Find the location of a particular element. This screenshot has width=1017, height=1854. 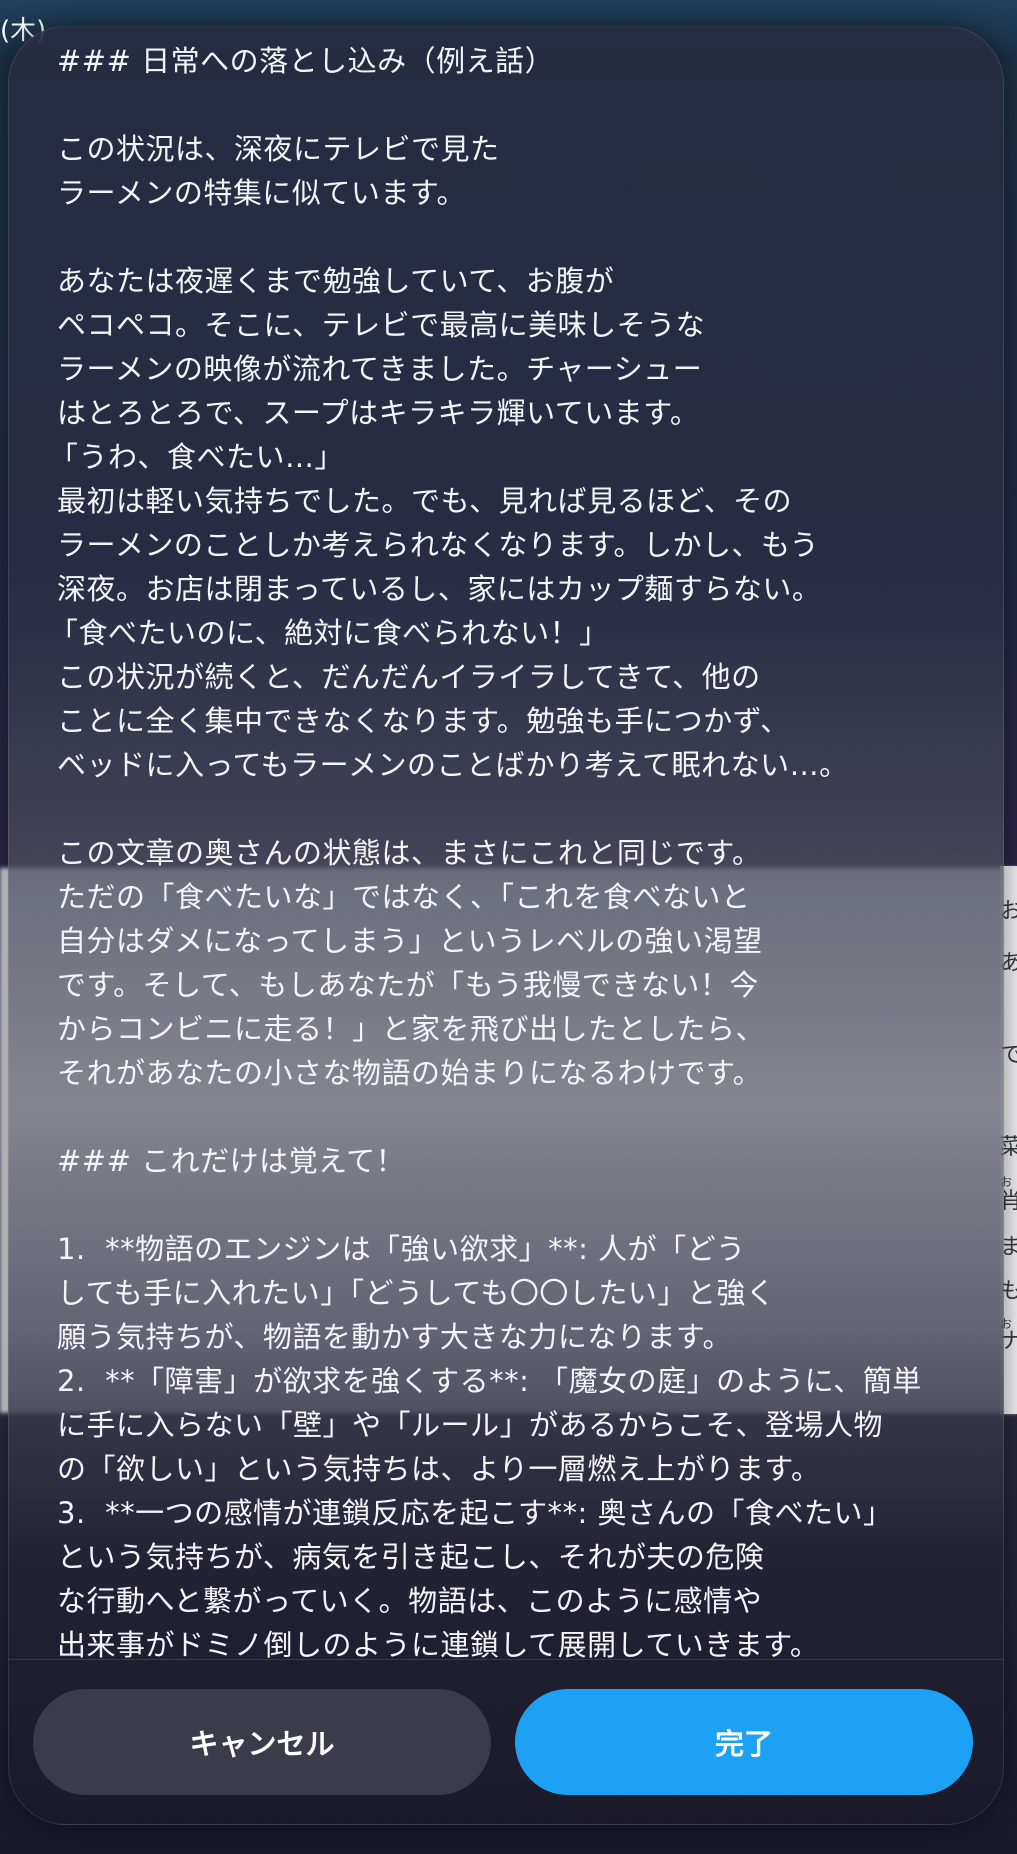

text-line: という気持ちが、病気を引き起こし、それが夫の危険 is located at coordinates (411, 1557).